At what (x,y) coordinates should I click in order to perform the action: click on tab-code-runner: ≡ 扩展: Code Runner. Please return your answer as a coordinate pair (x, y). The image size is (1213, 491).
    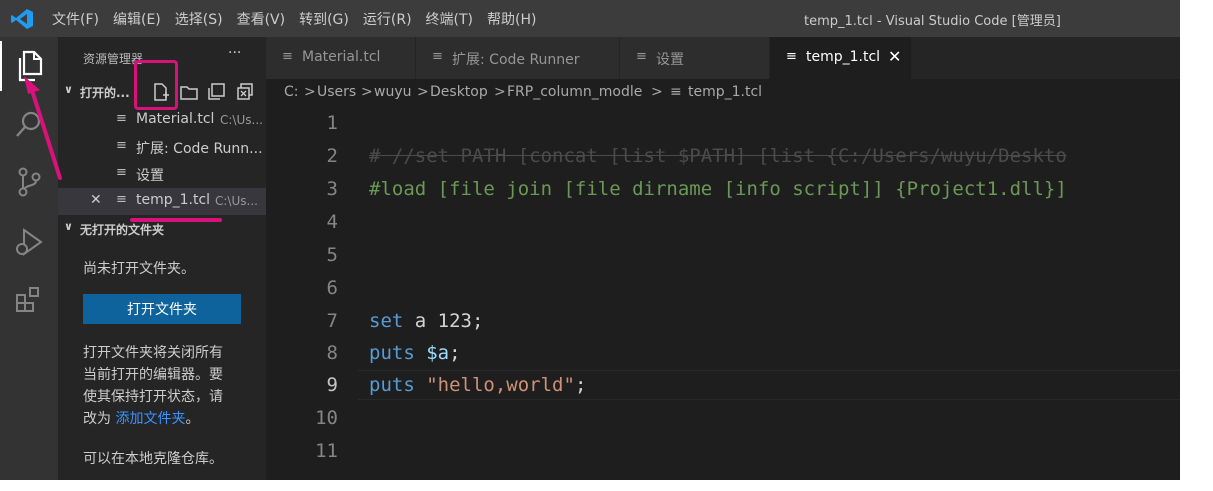
    Looking at the image, I should click on (518, 58).